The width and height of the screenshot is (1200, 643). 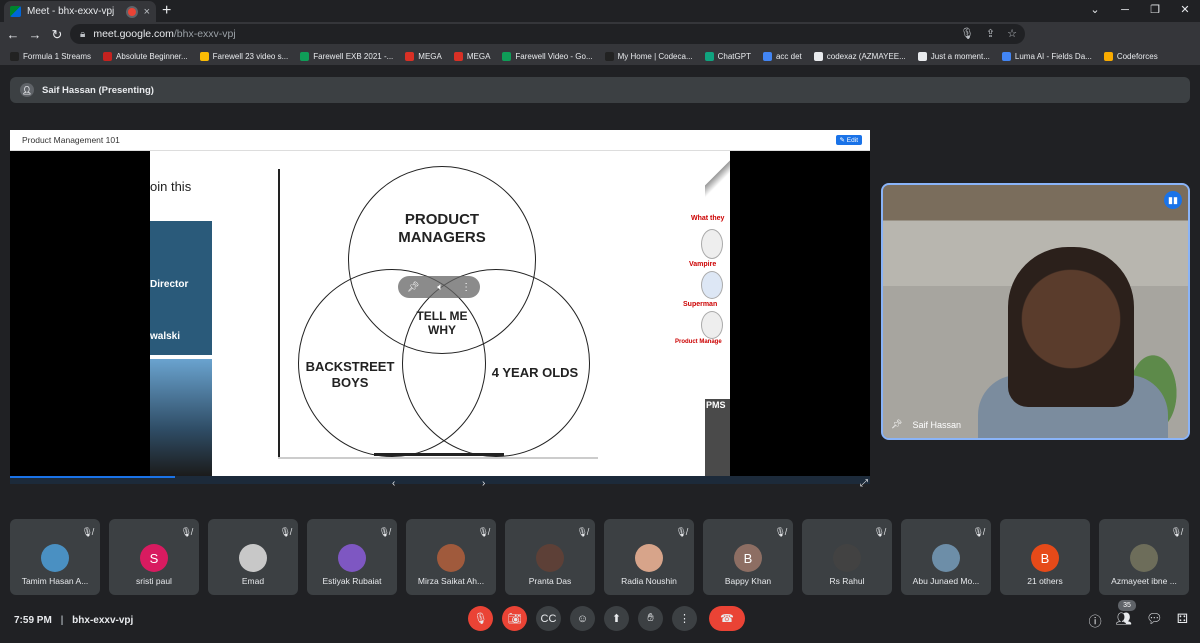 I want to click on leave-call-button: ☎︎, so click(x=727, y=618).